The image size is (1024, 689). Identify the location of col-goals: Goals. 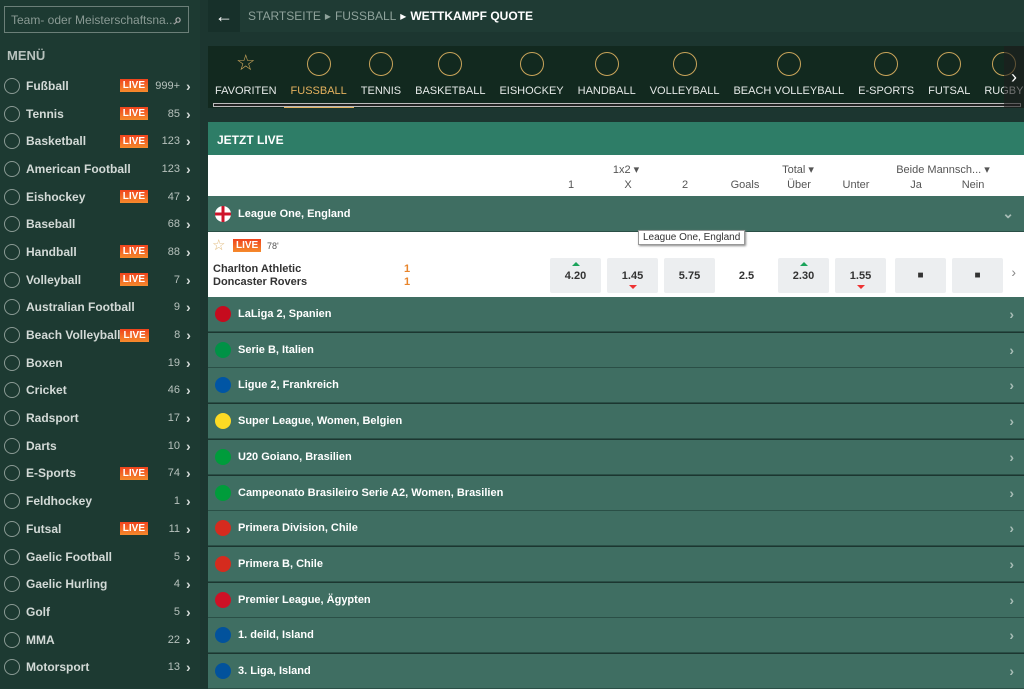
(745, 185).